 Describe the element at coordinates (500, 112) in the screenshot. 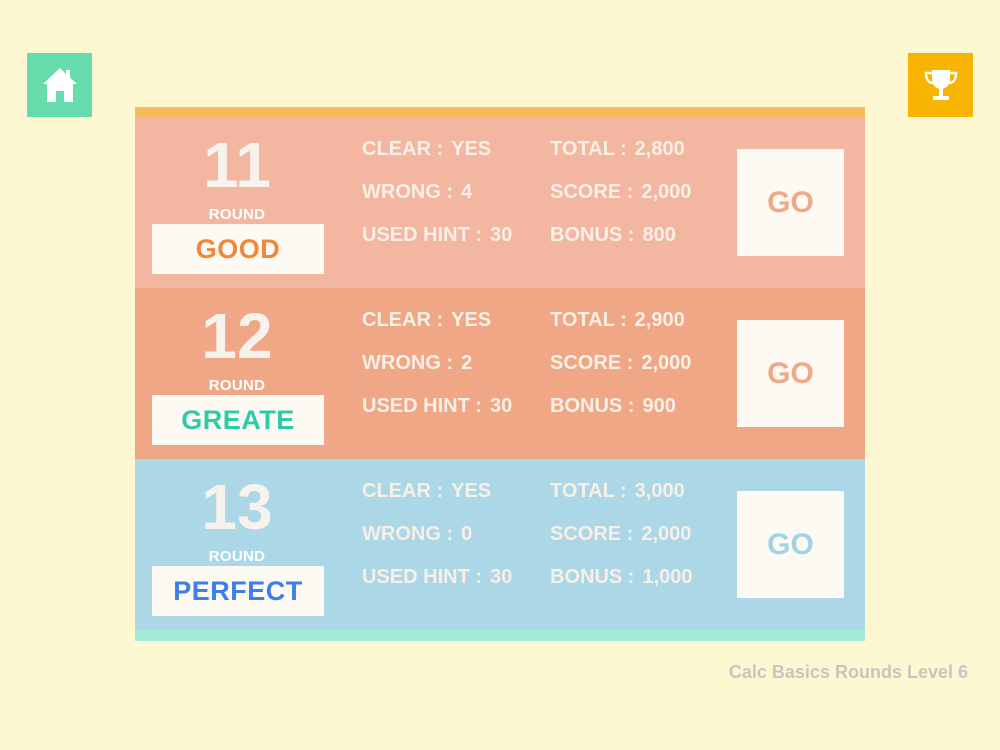

I see `panel-top-strip` at that location.